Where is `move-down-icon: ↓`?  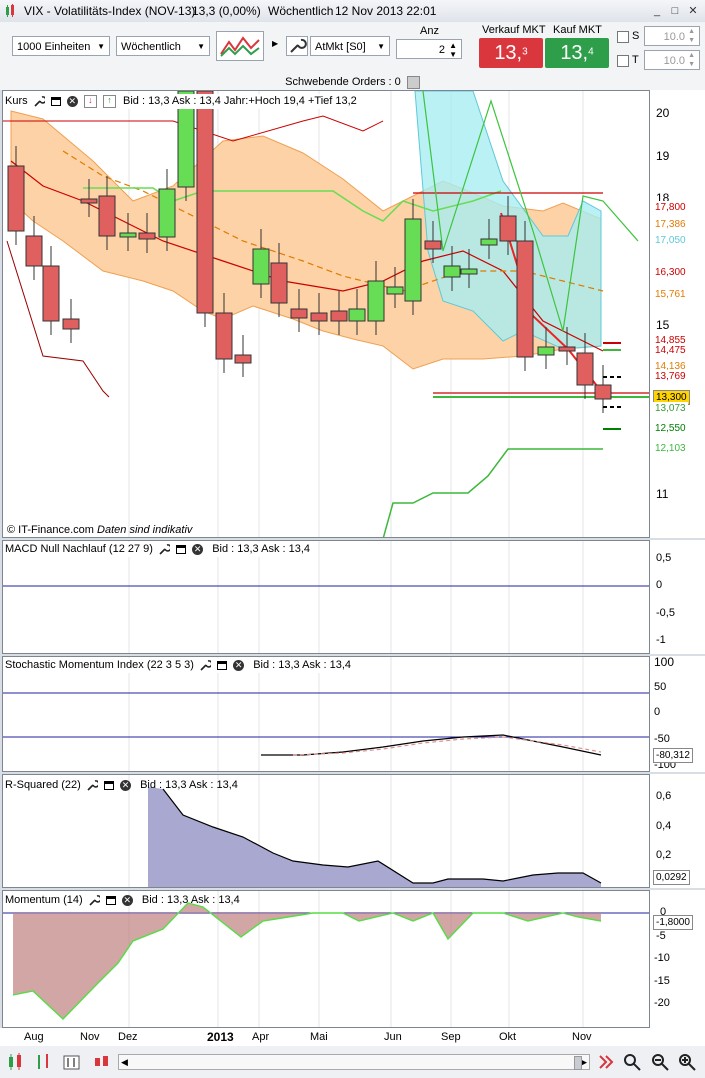 move-down-icon: ↓ is located at coordinates (90, 101).